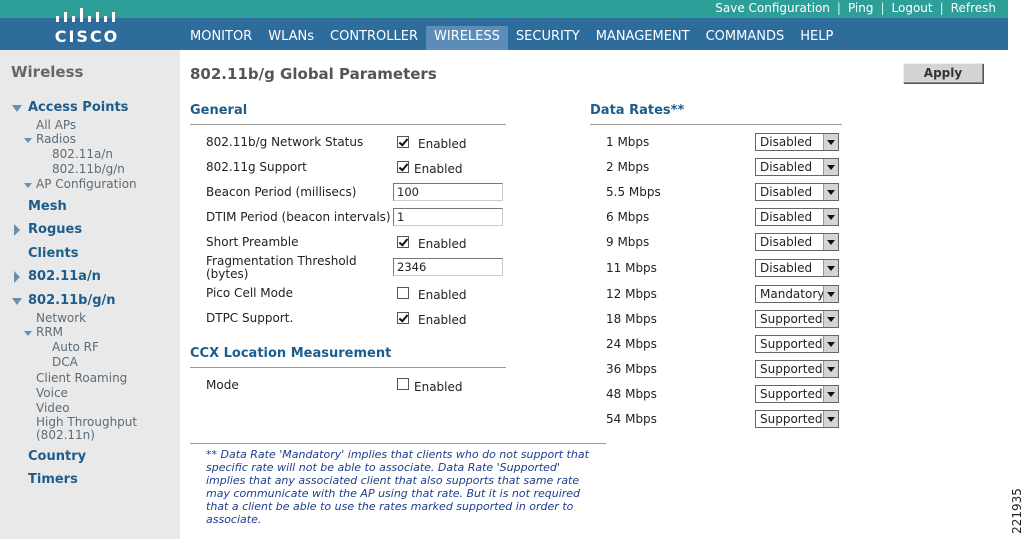  Describe the element at coordinates (222, 385) in the screenshot. I see `ccx-mode-label: Mode` at that location.